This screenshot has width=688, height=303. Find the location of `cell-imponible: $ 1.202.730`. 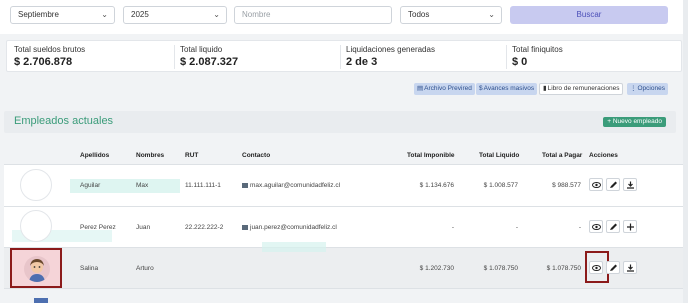

cell-imponible: $ 1.202.730 is located at coordinates (436, 268).